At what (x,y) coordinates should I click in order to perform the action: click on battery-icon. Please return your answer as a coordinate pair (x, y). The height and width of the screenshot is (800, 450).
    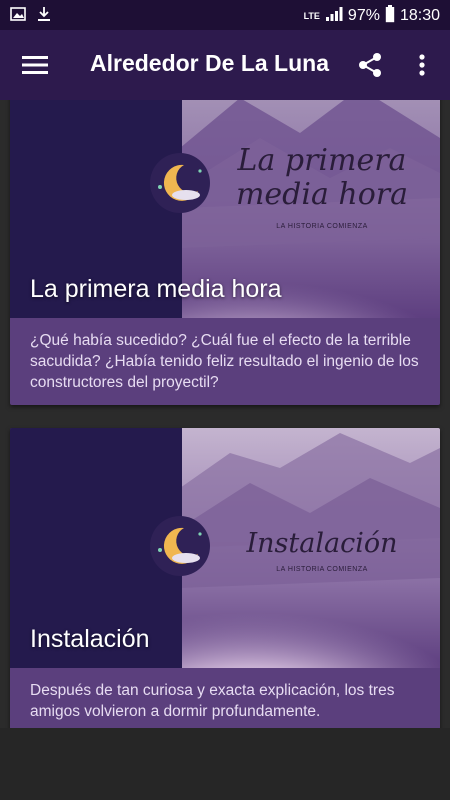
    Looking at the image, I should click on (390, 16).